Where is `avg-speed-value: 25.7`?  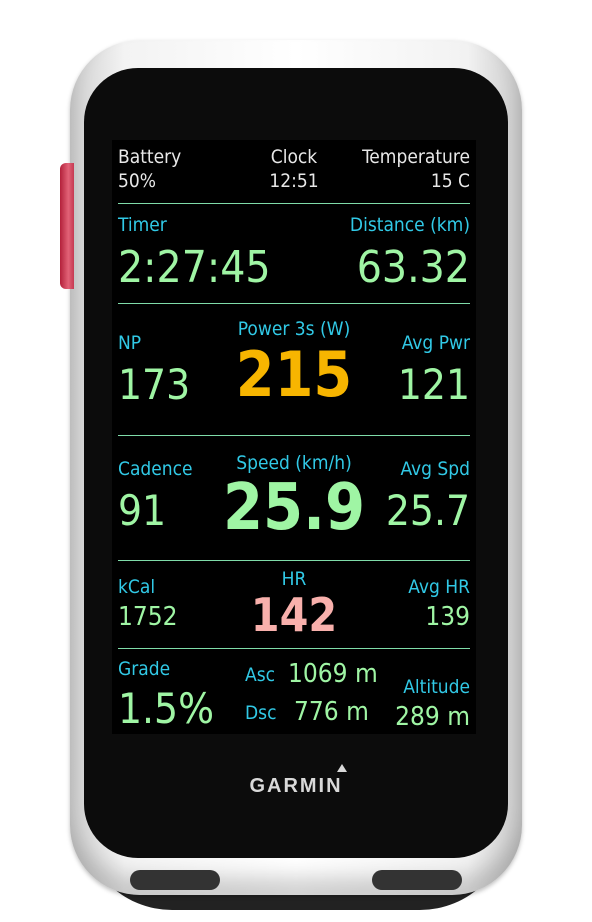
avg-speed-value: 25.7 is located at coordinates (427, 510).